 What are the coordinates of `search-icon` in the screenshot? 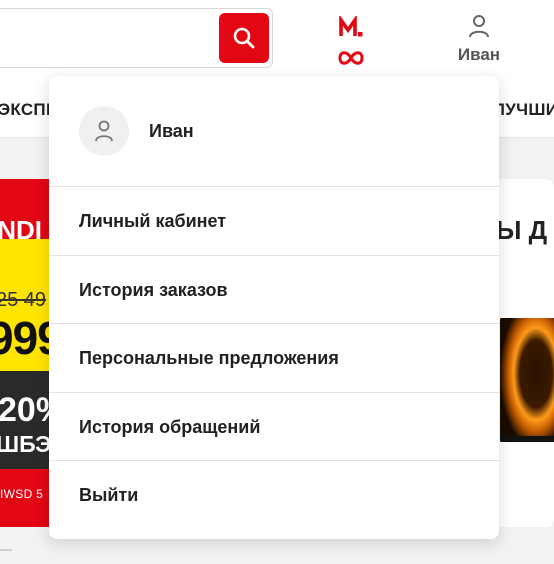 It's located at (244, 38).